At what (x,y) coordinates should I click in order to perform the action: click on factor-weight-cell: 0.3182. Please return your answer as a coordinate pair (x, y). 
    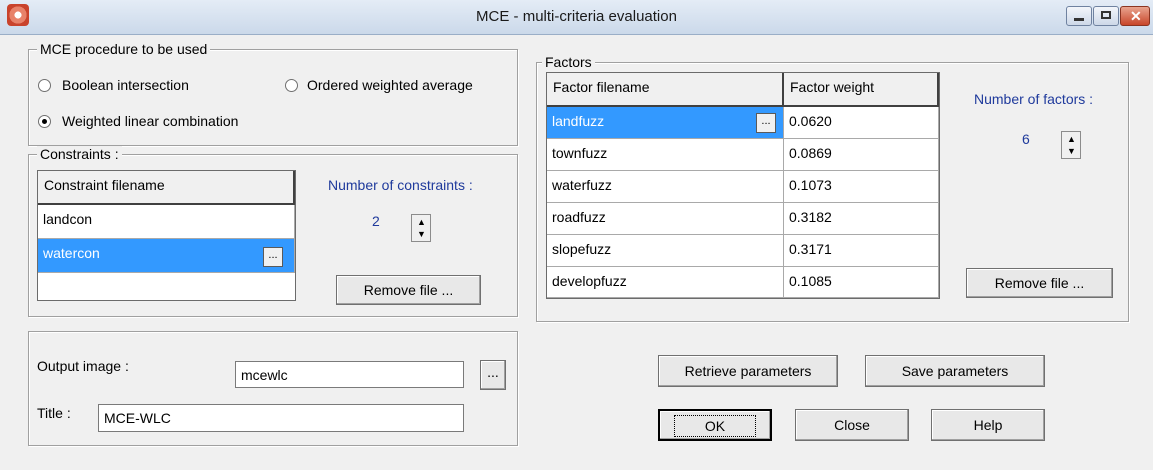
    Looking at the image, I should click on (861, 219).